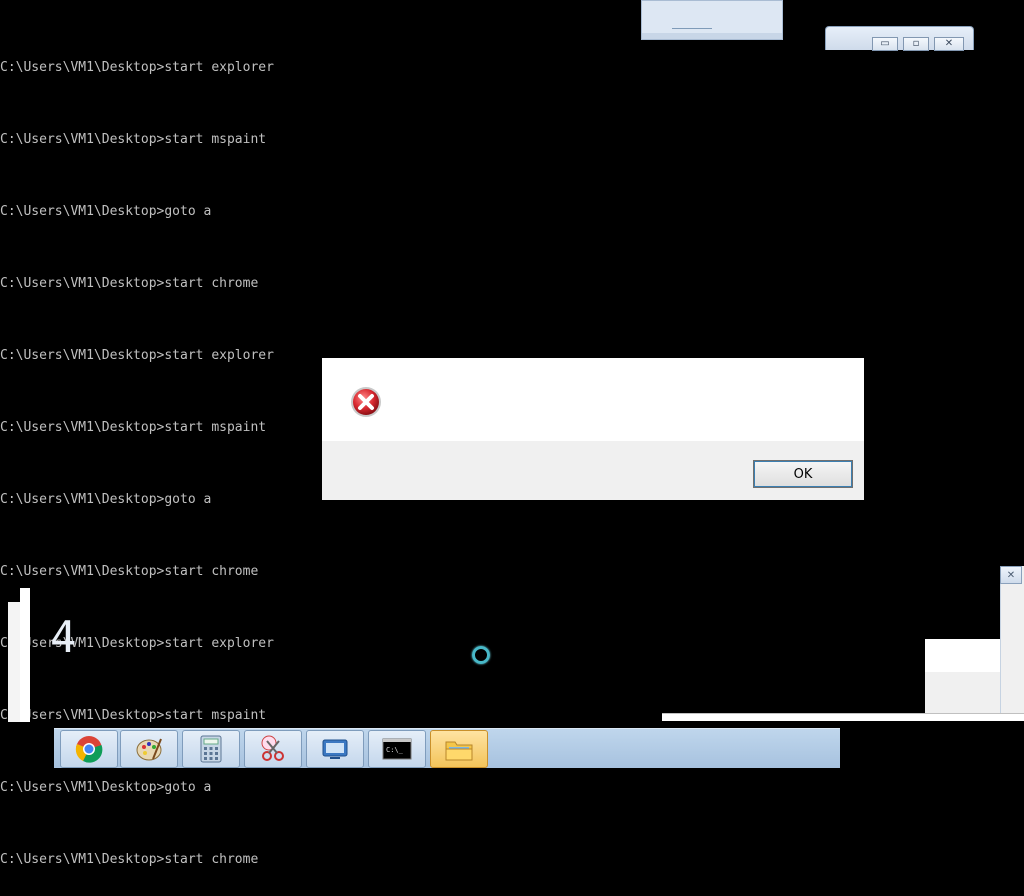  I want to click on taskbar-item-snipping-tool, so click(273, 749).